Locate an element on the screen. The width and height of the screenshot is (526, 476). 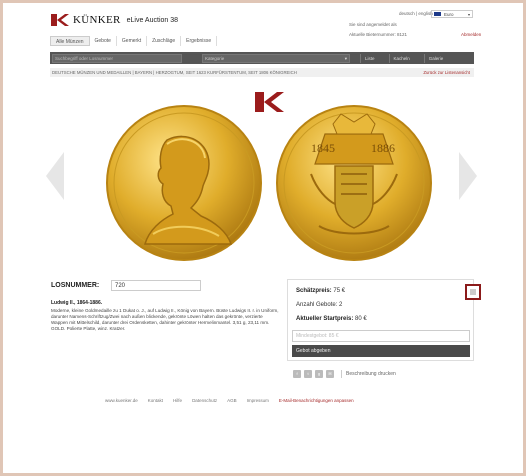
currency-select: Euro ▾ is located at coordinates (452, 14).